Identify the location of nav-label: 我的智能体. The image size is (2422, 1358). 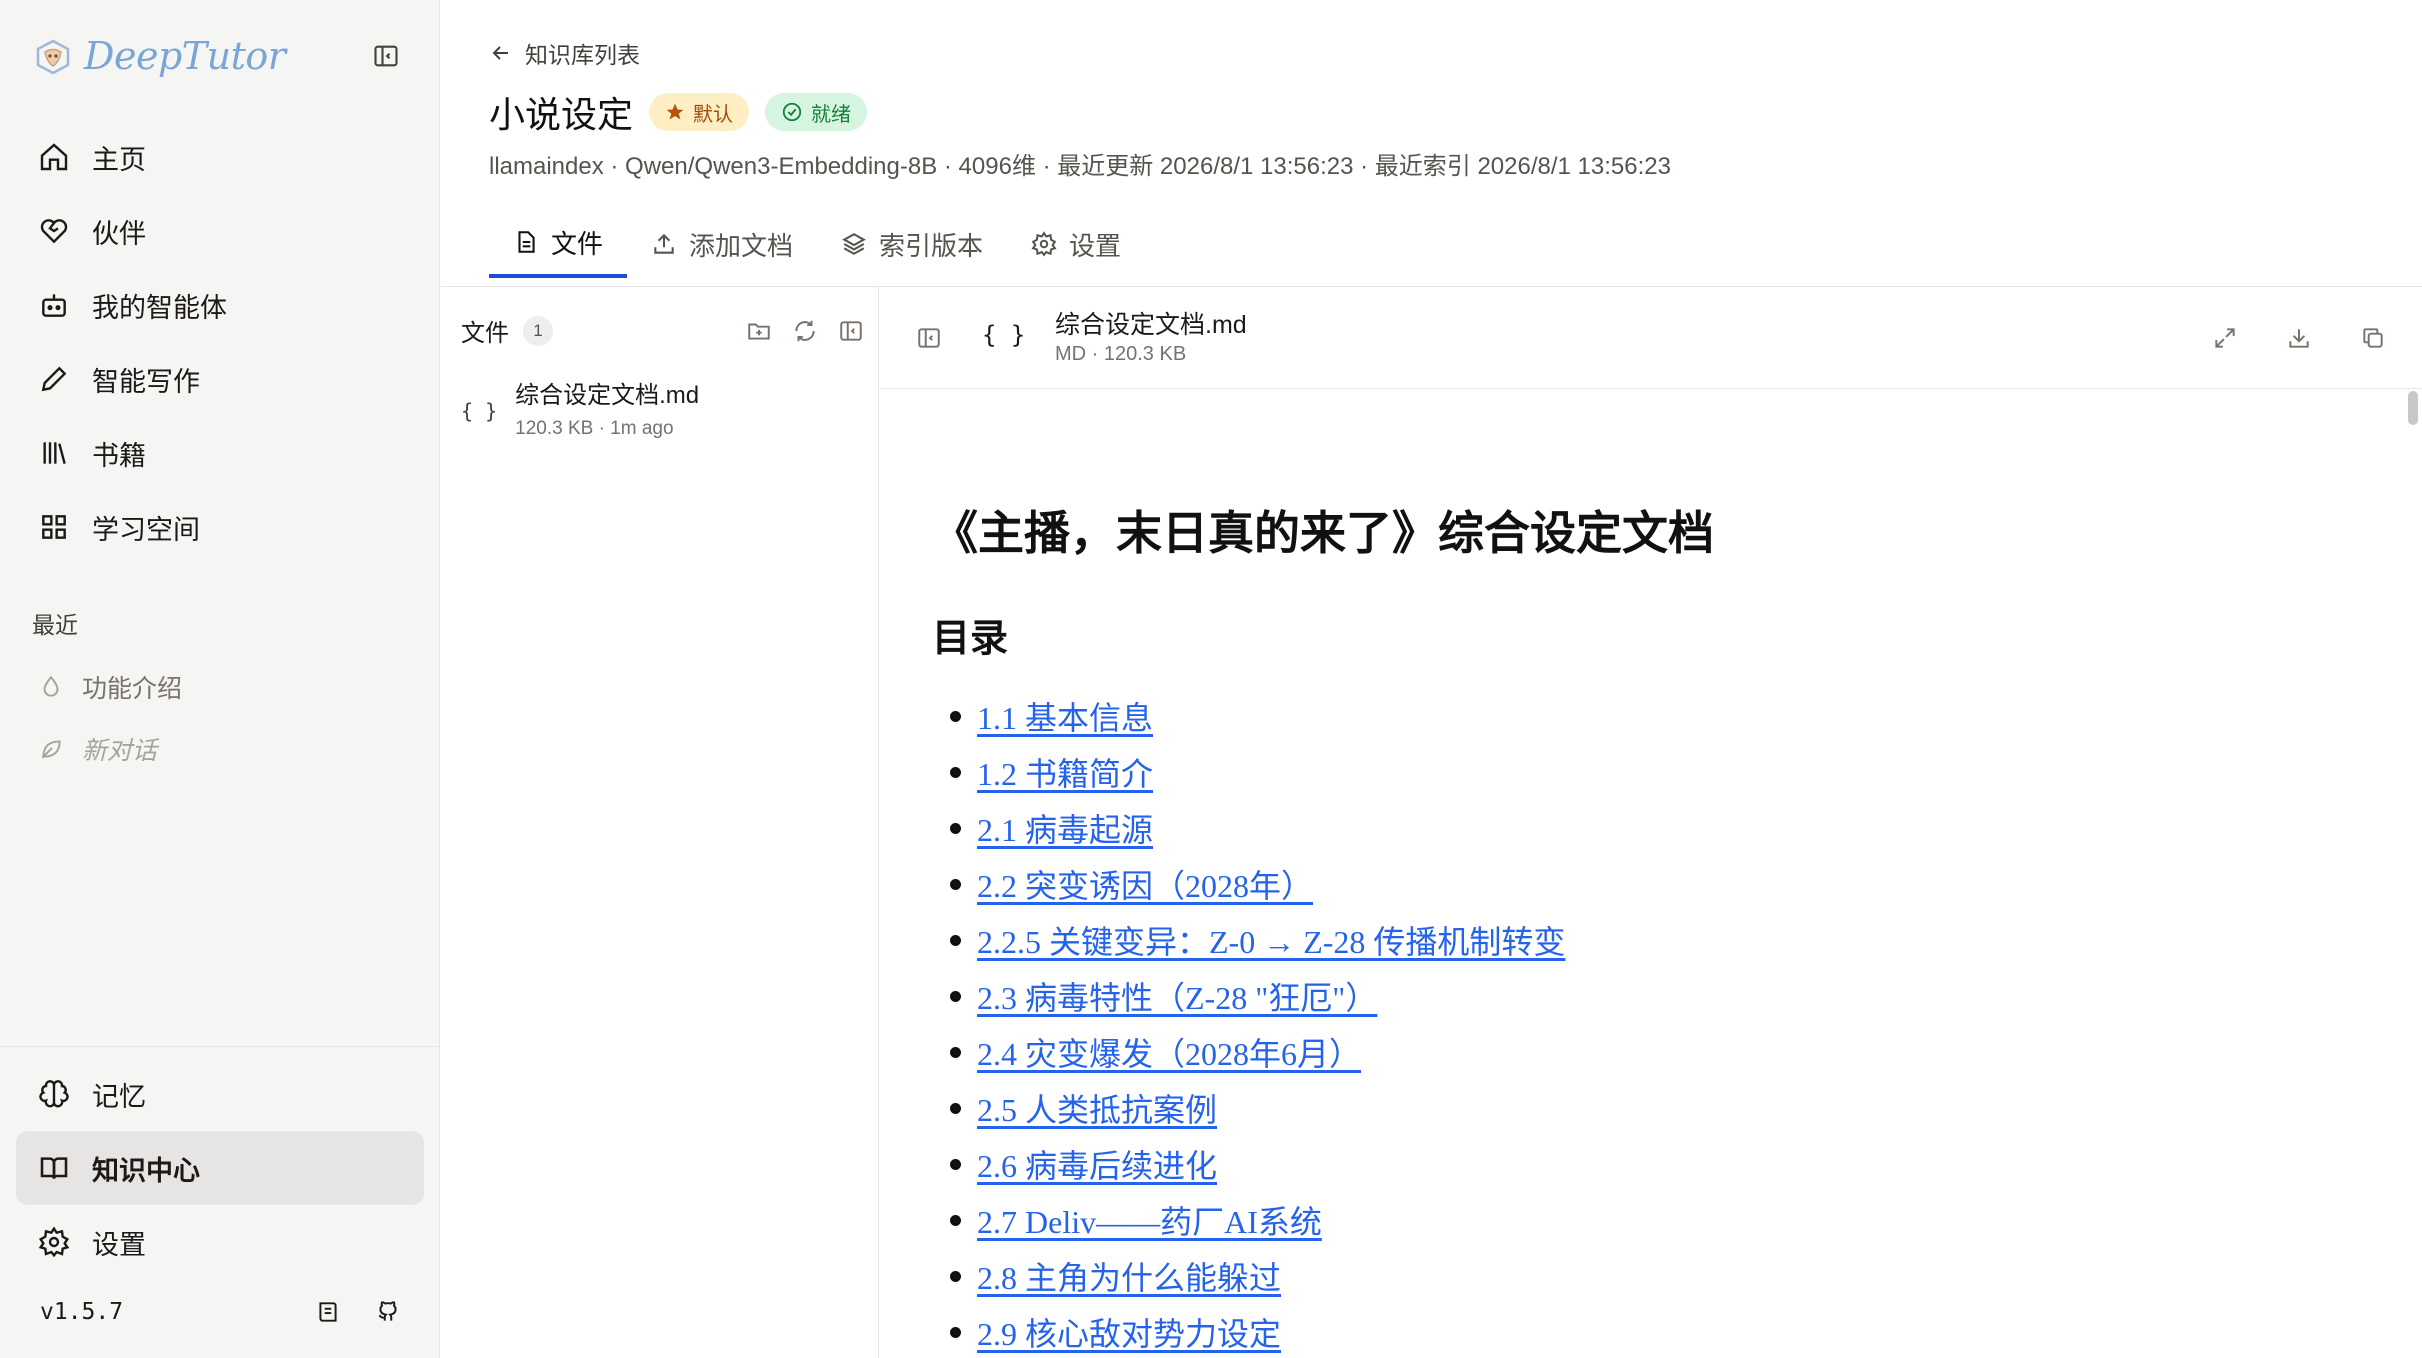
(159, 307).